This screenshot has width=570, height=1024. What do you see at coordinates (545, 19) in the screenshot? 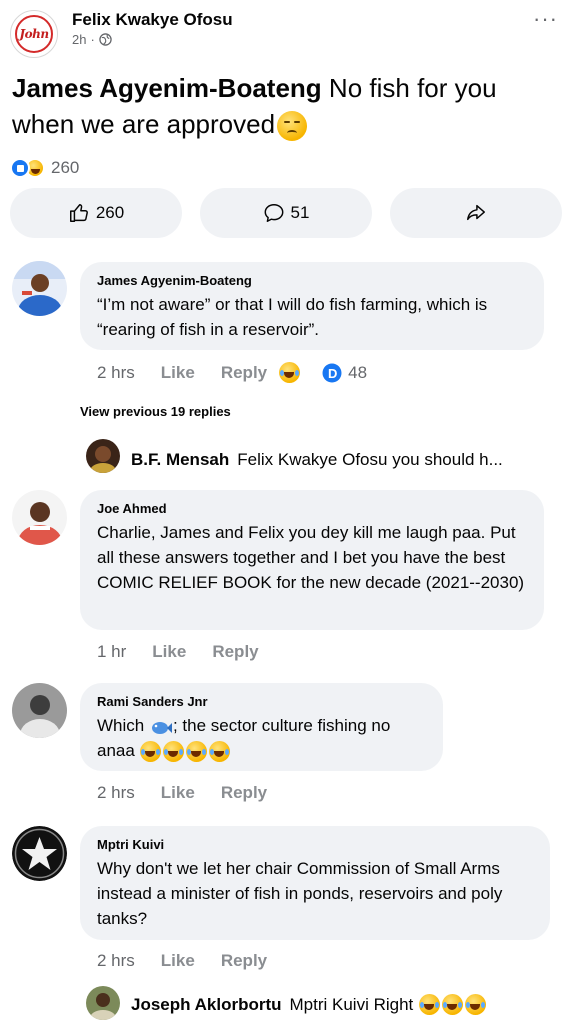
I see `more-options-icon: ···` at bounding box center [545, 19].